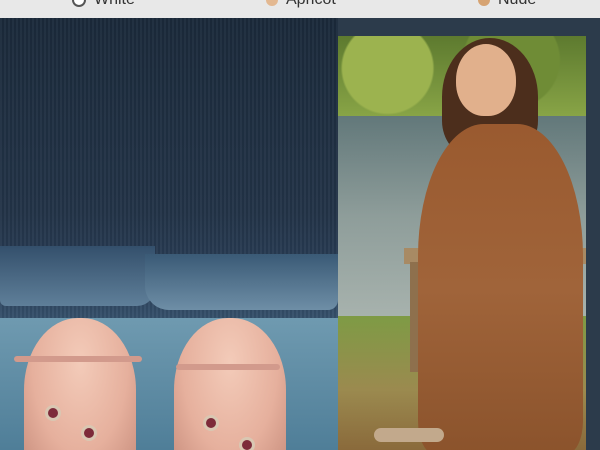 This screenshot has height=450, width=600. I want to click on model-shoe, so click(409, 435).